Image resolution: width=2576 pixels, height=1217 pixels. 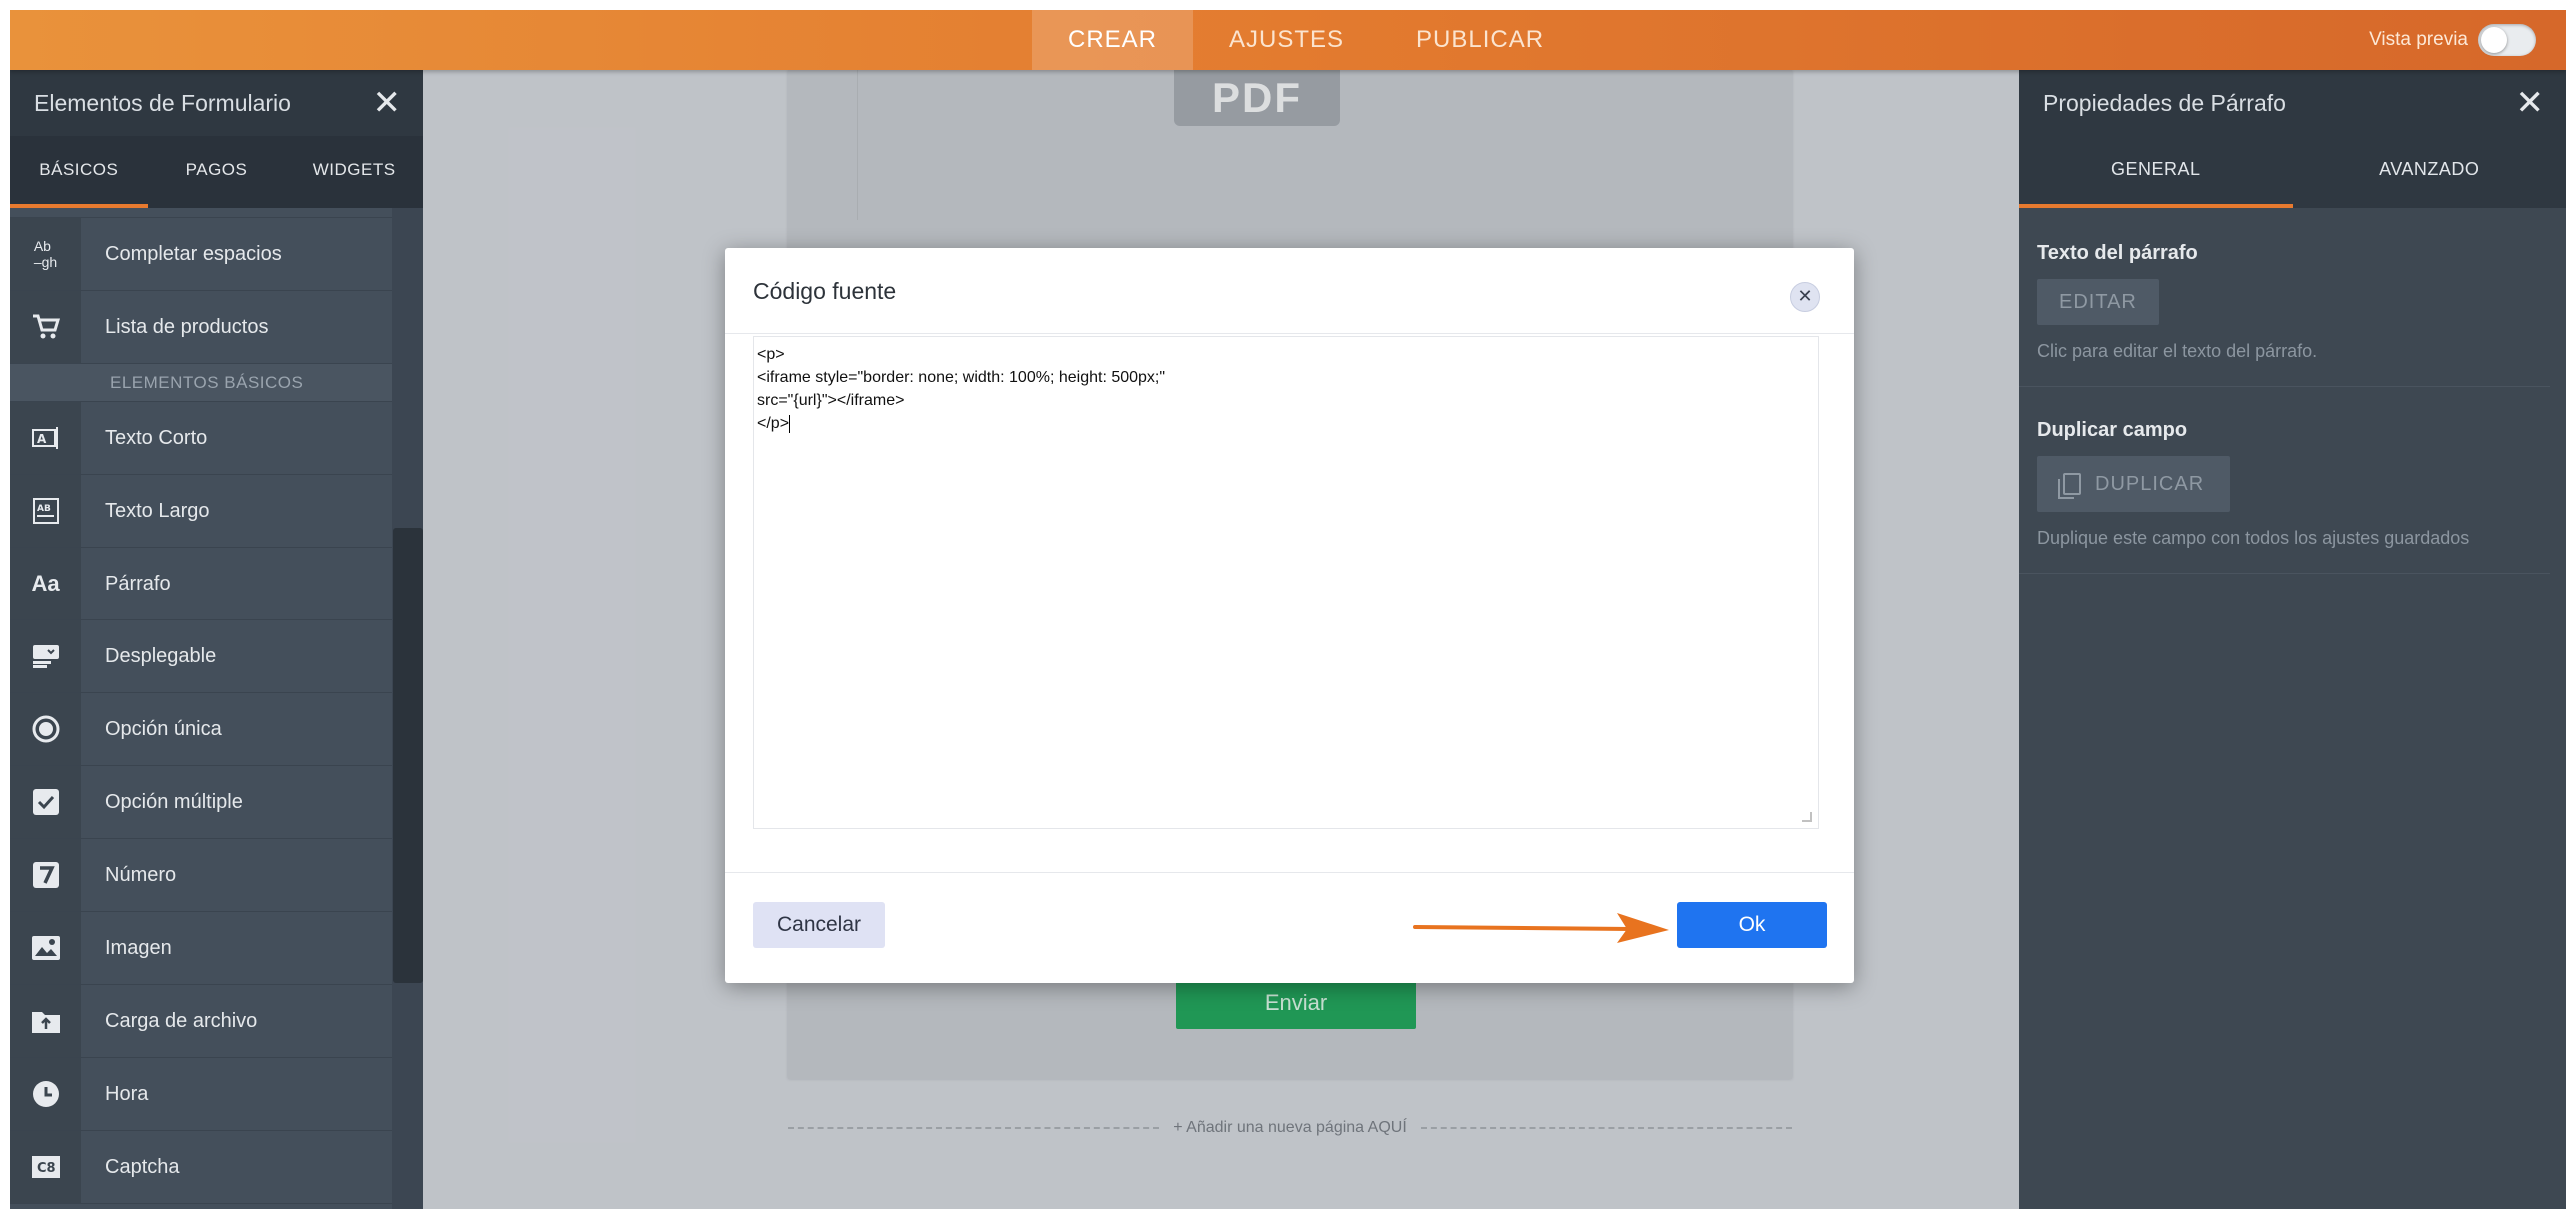 I want to click on preview-label: Vista previa, so click(x=2418, y=39).